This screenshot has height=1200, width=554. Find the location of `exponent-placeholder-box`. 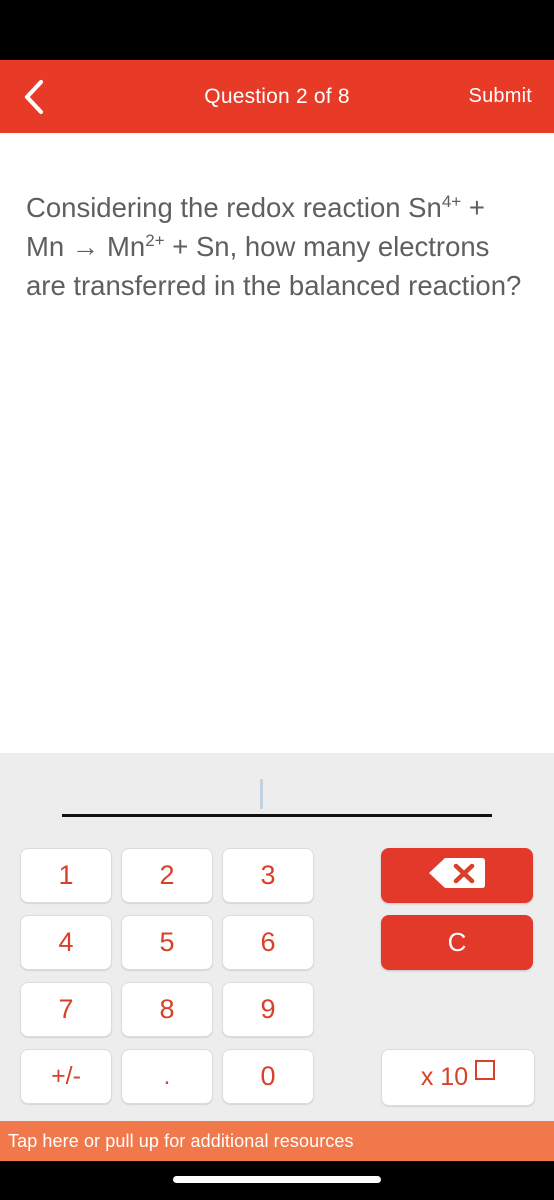

exponent-placeholder-box is located at coordinates (485, 1069).